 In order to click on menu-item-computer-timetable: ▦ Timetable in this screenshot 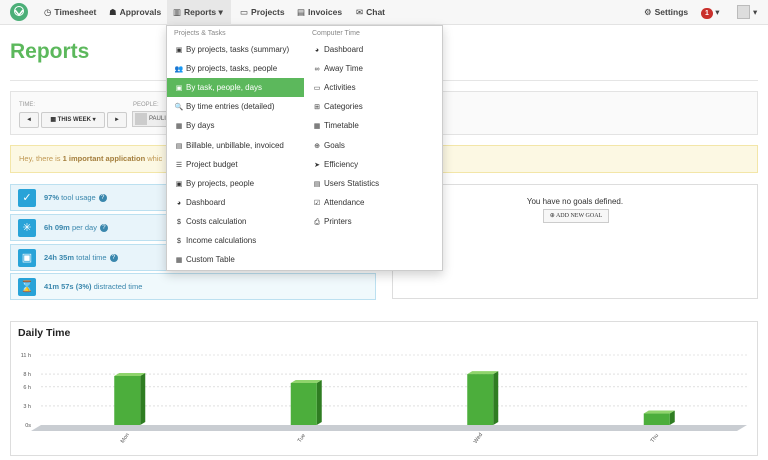, I will do `click(373, 125)`.